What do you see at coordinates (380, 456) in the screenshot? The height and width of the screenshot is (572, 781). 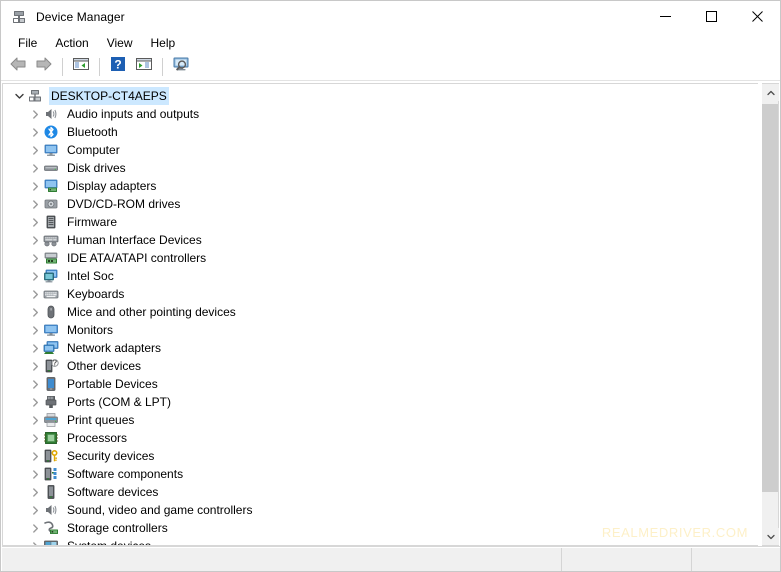 I see `tree-node: Security devices` at bounding box center [380, 456].